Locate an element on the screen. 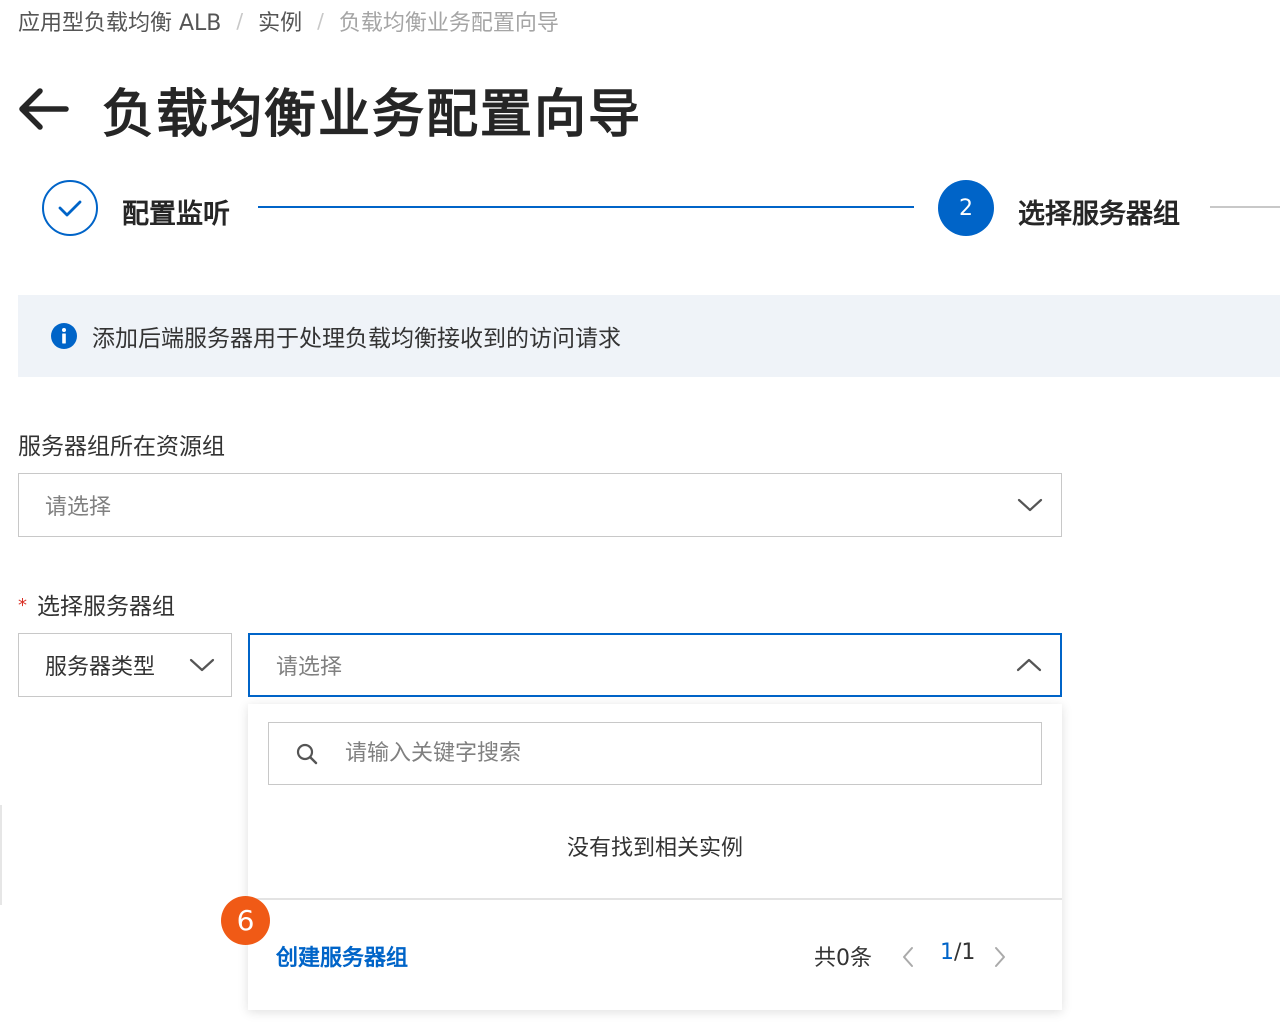 The height and width of the screenshot is (1030, 1280). server-group-placeholder: 请选择 is located at coordinates (309, 667).